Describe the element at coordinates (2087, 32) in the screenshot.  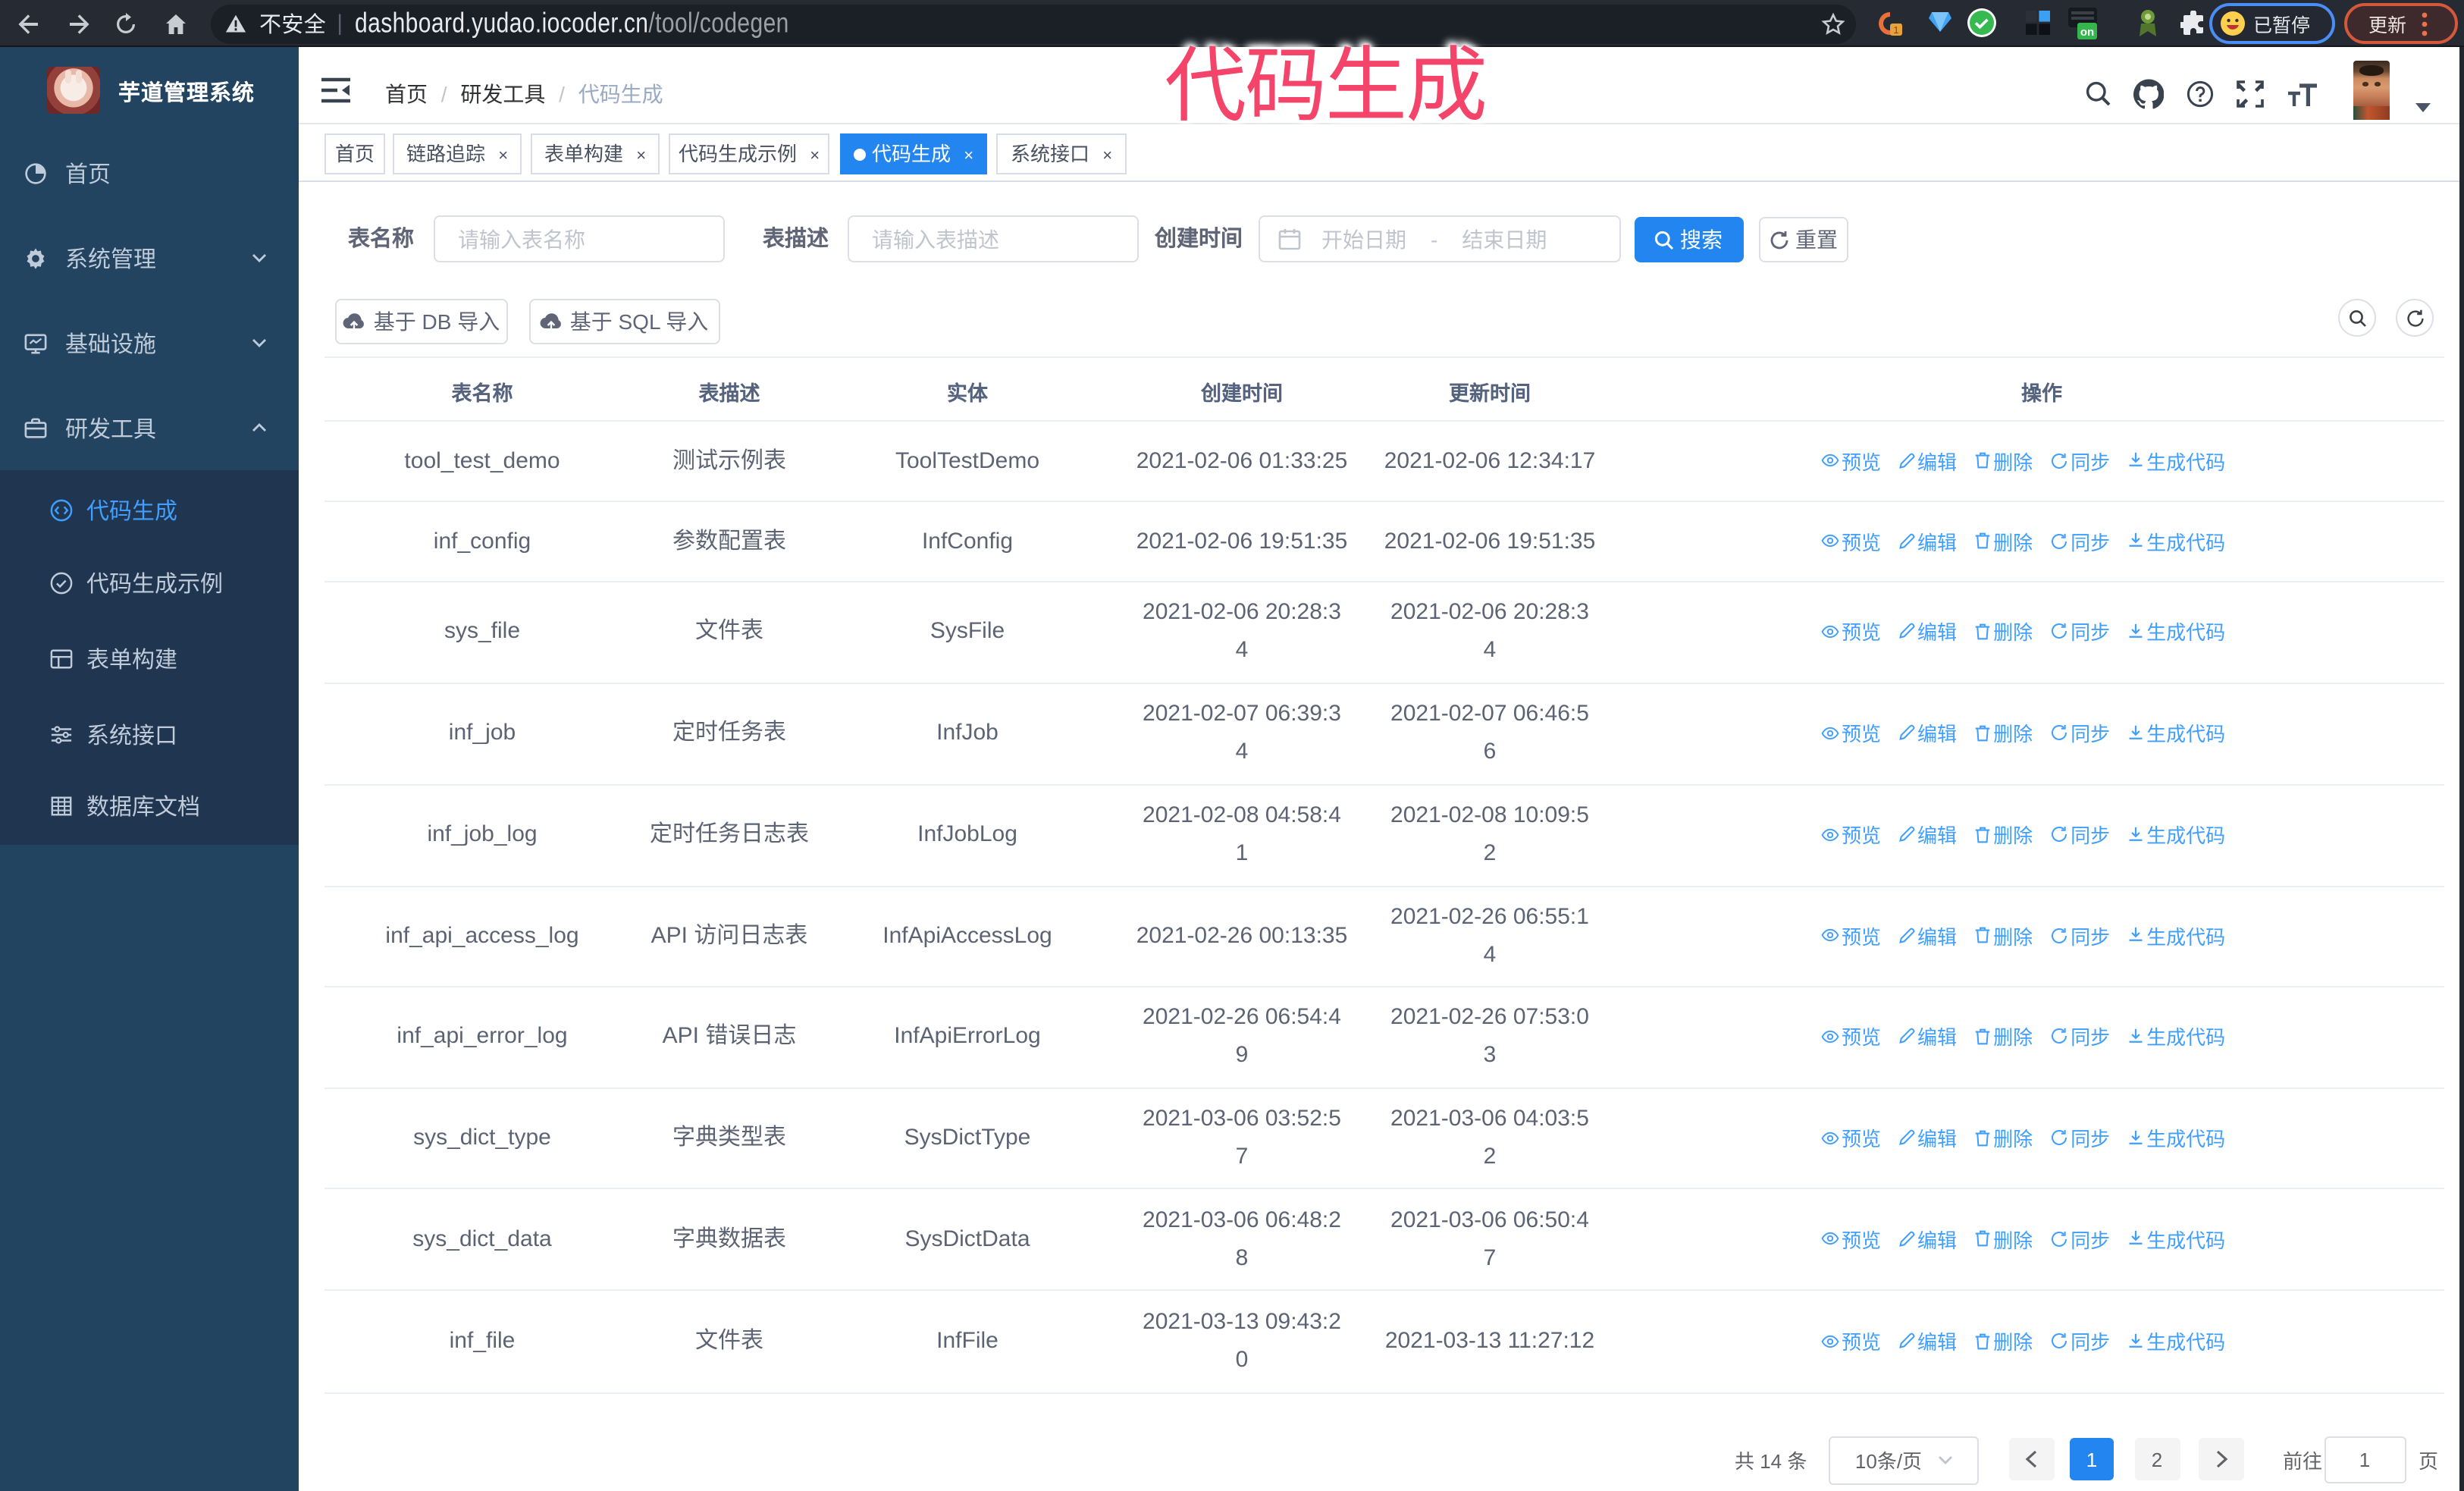
I see `svg-text: on` at that location.